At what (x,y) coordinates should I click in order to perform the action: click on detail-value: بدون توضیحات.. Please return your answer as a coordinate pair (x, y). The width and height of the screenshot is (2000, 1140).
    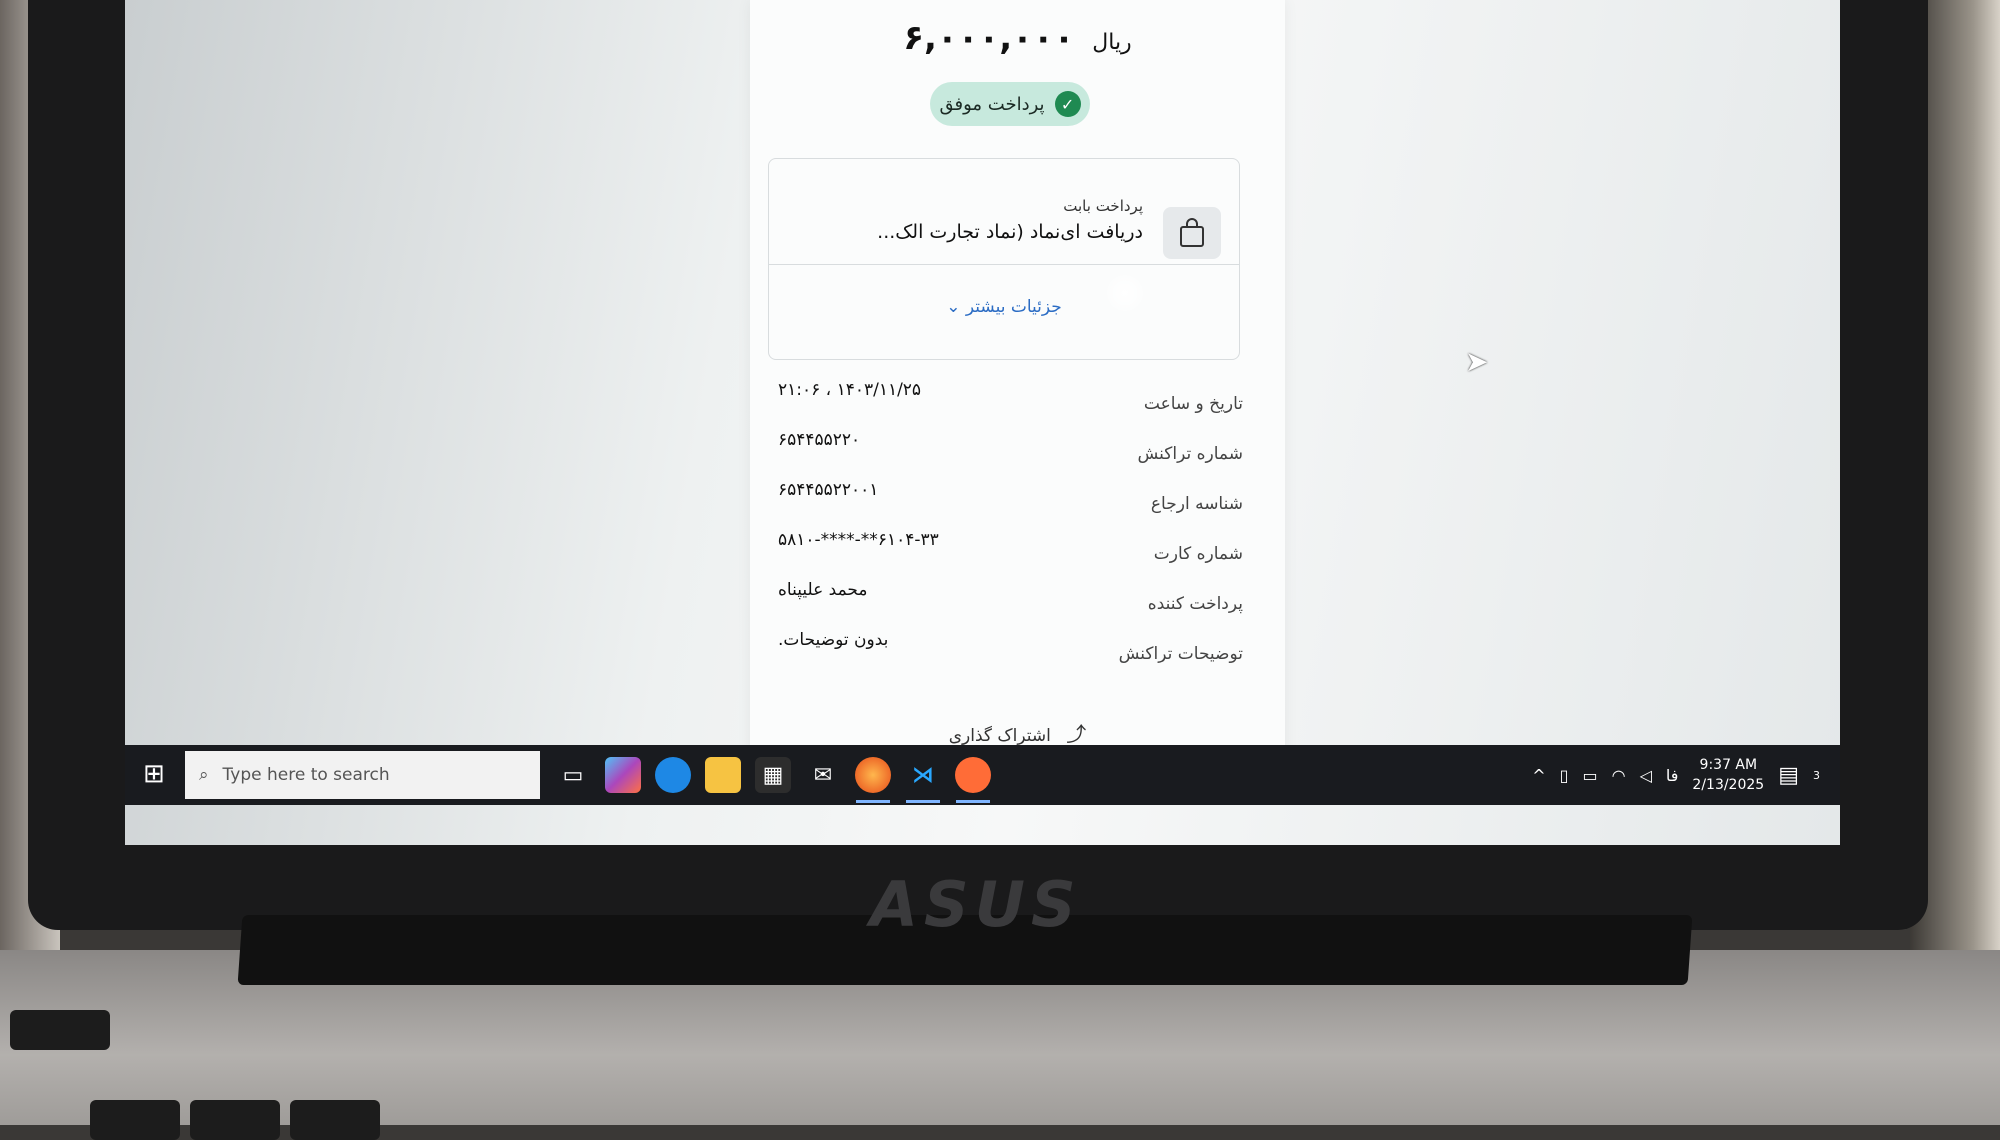
    Looking at the image, I should click on (833, 640).